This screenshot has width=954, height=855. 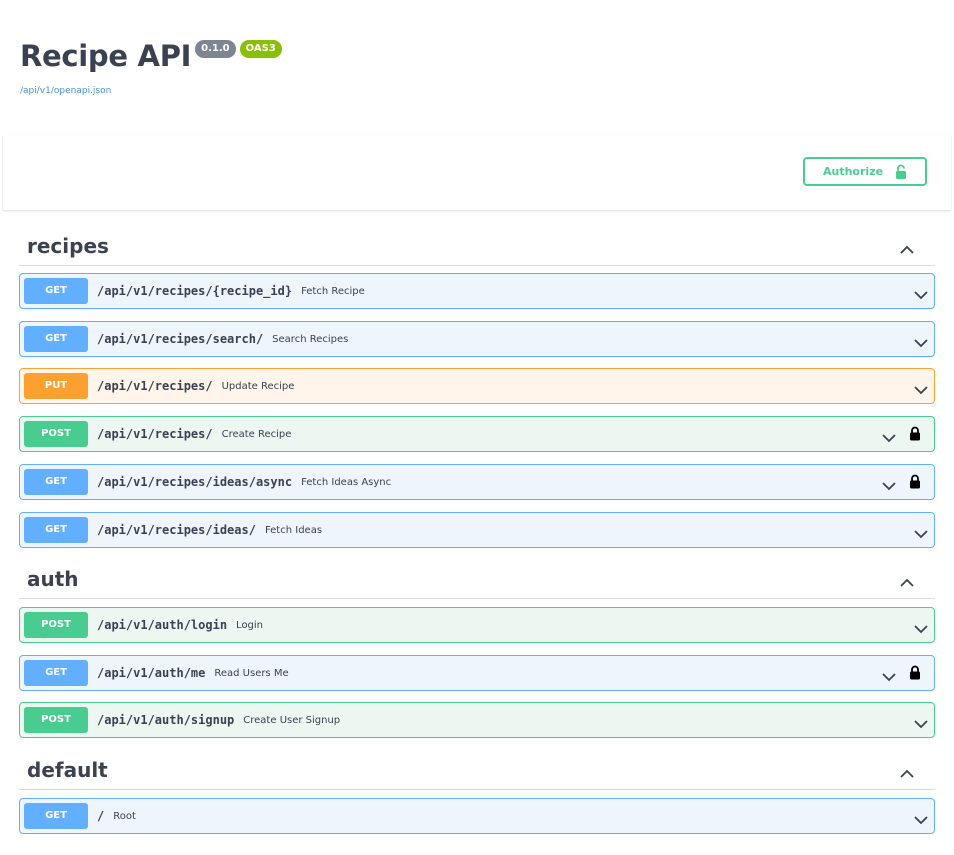 I want to click on operation-row: GET/api/v1/auth/me Read Users Me, so click(x=477, y=673).